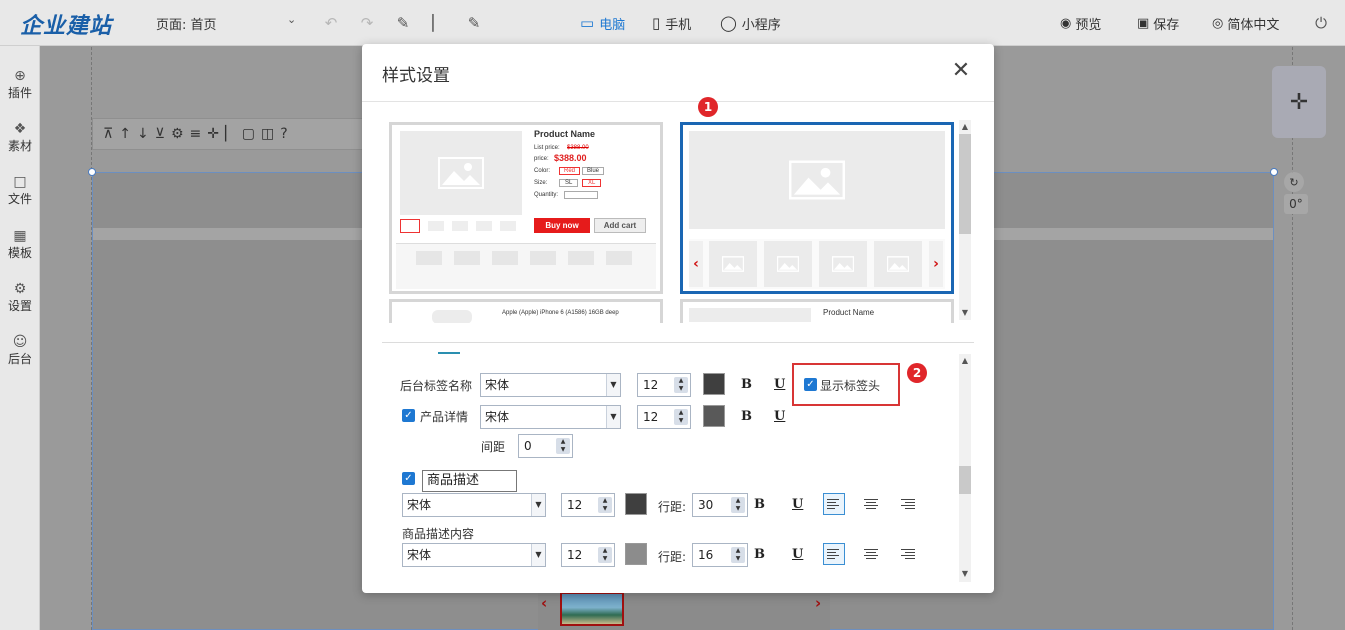  I want to click on step-badge-2: 2, so click(917, 373).